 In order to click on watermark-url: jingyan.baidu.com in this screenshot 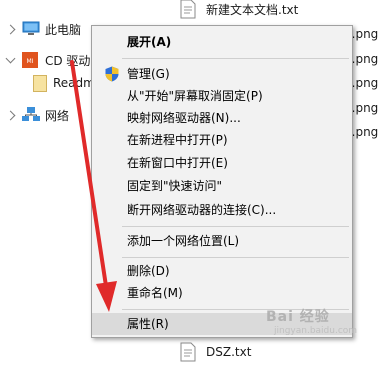, I will do `click(316, 331)`.